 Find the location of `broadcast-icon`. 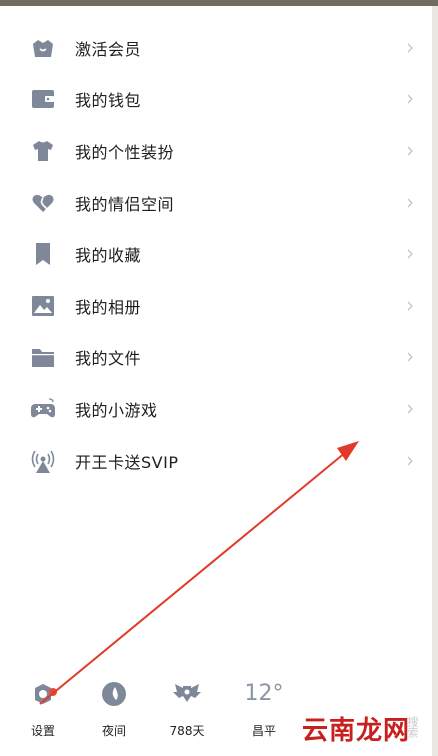

broadcast-icon is located at coordinates (43, 461).